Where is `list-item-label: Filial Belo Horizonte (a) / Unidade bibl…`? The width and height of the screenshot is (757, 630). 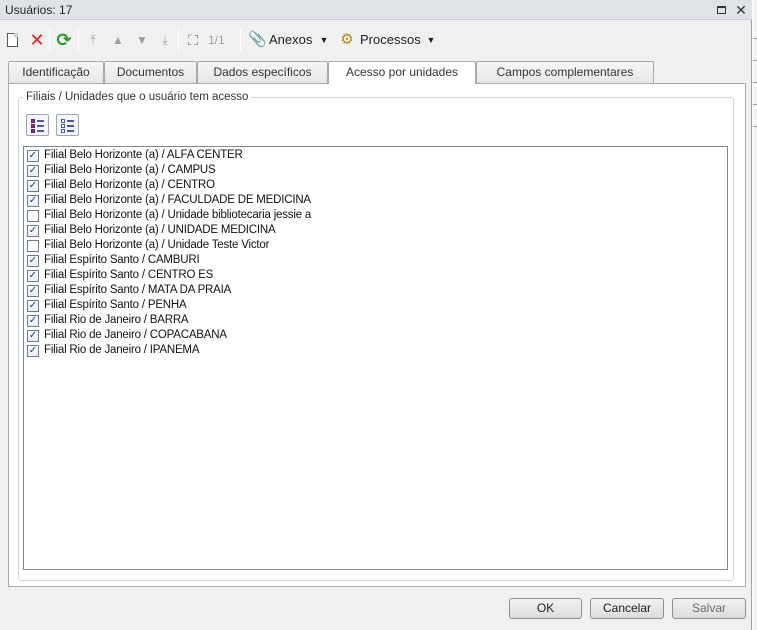
list-item-label: Filial Belo Horizonte (a) / Unidade bibl… is located at coordinates (178, 215).